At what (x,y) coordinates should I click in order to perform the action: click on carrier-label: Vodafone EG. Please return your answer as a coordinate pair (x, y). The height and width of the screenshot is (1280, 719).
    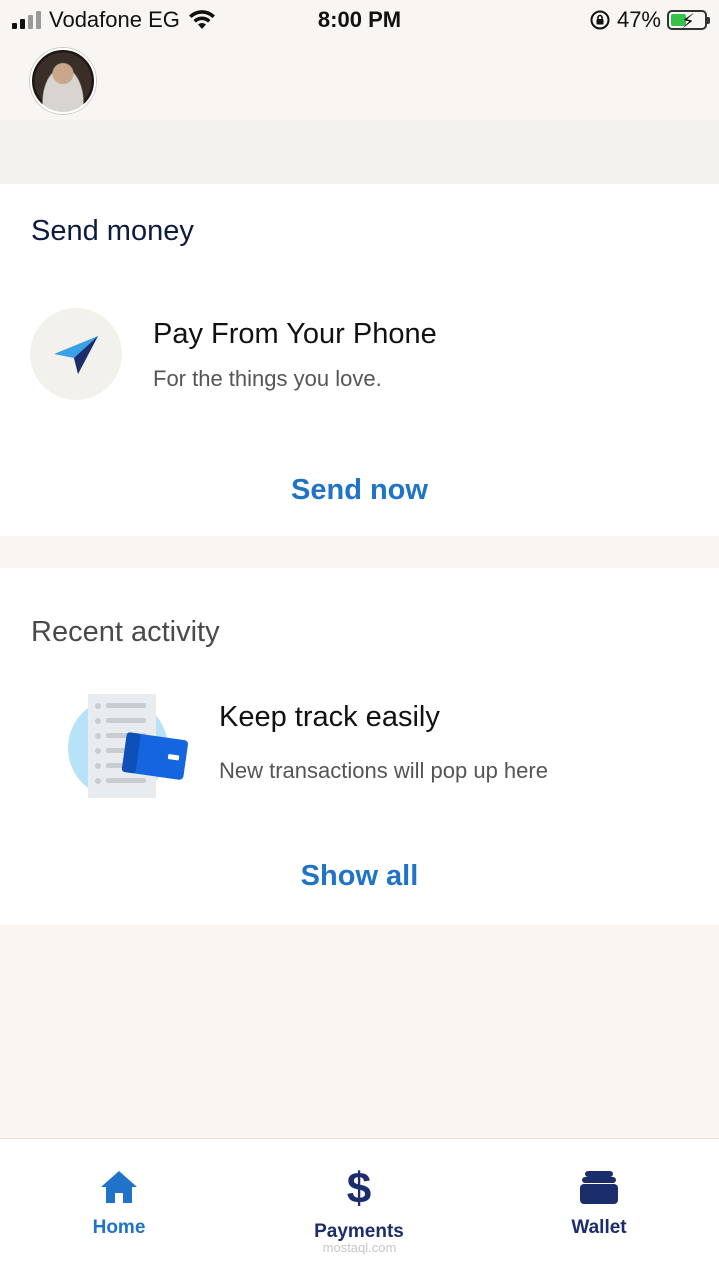
    Looking at the image, I should click on (114, 19).